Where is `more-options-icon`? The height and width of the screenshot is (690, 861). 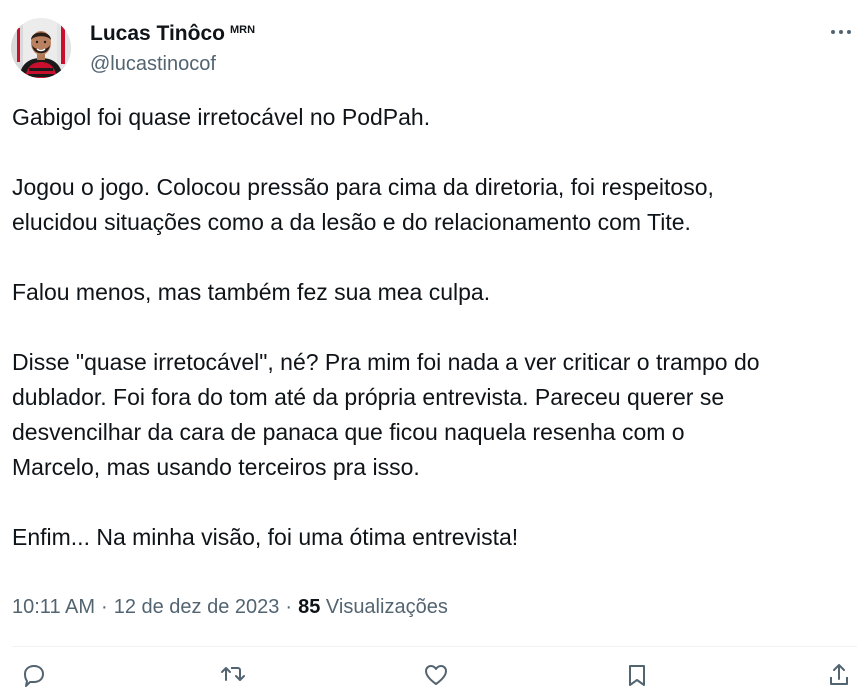 more-options-icon is located at coordinates (841, 32).